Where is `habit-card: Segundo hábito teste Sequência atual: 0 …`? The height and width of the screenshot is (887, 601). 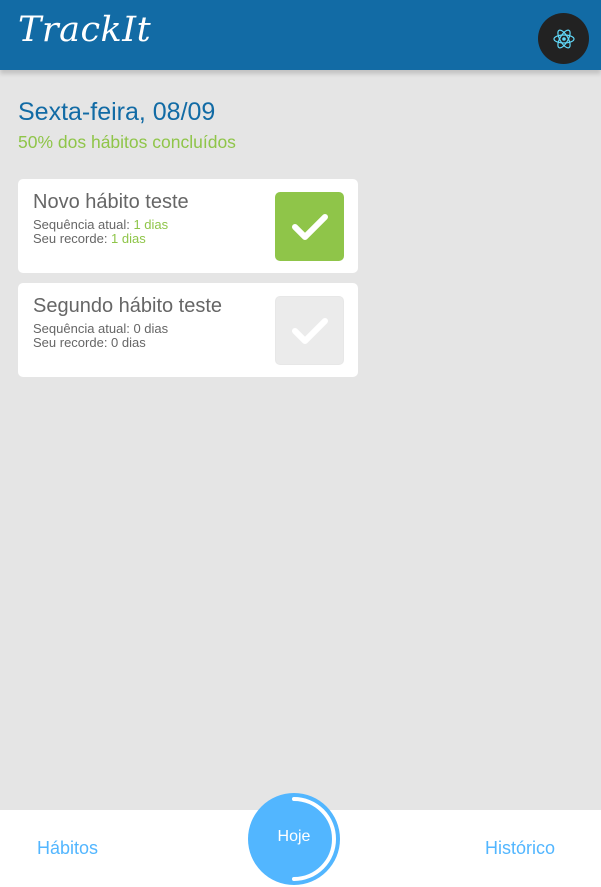
habit-card: Segundo hábito teste Sequência atual: 0 … is located at coordinates (188, 330).